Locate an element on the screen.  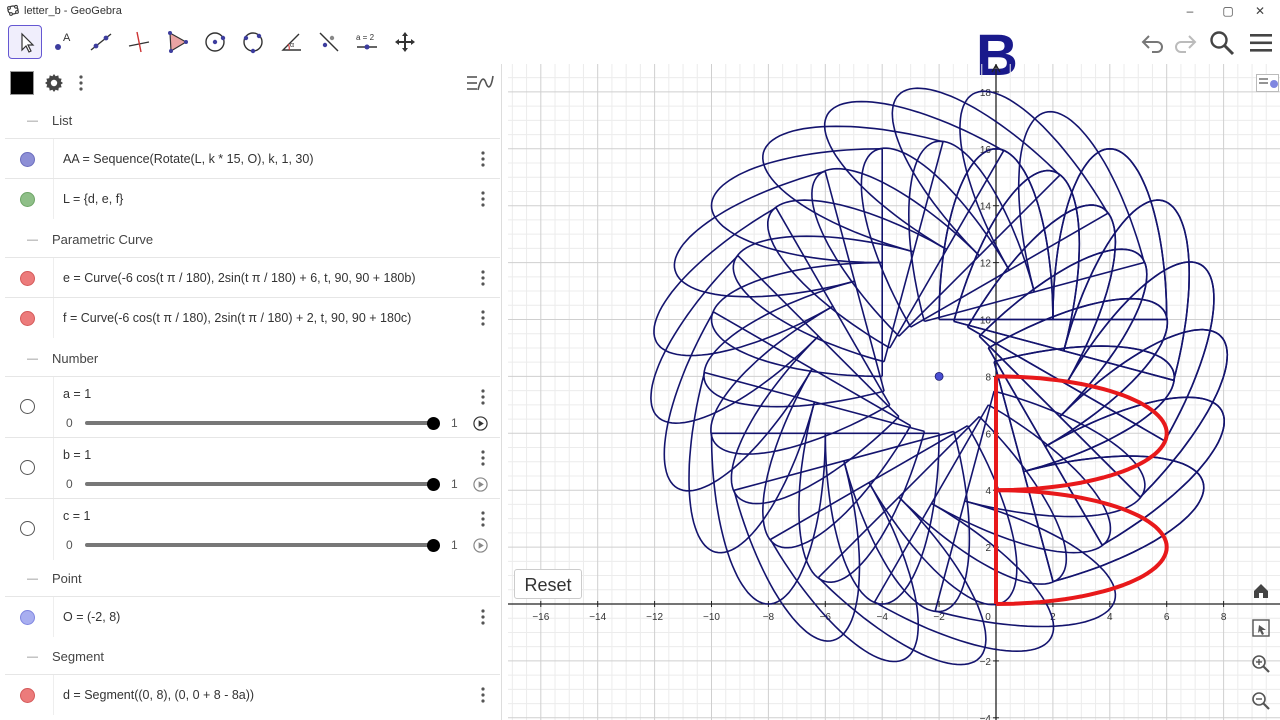
line-tool is located at coordinates (101, 42).